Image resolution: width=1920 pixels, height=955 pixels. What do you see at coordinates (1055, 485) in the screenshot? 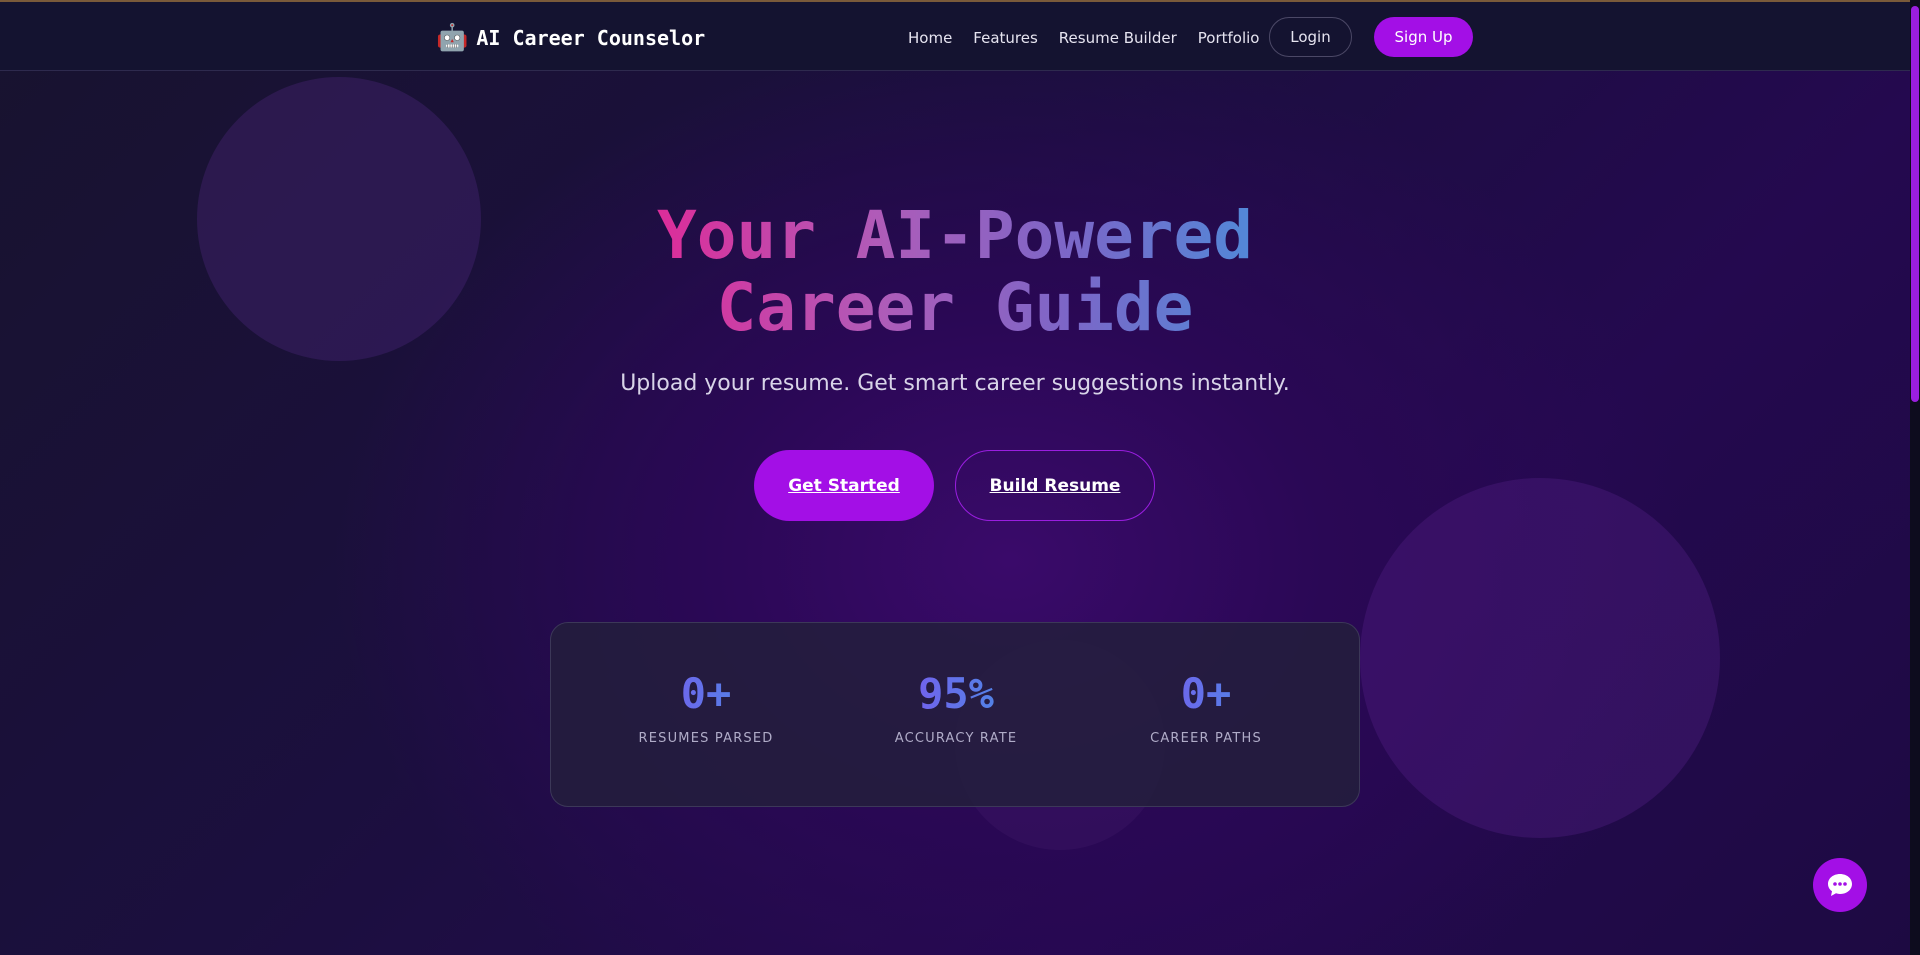
I see `build-resume-button: Build Resume` at bounding box center [1055, 485].